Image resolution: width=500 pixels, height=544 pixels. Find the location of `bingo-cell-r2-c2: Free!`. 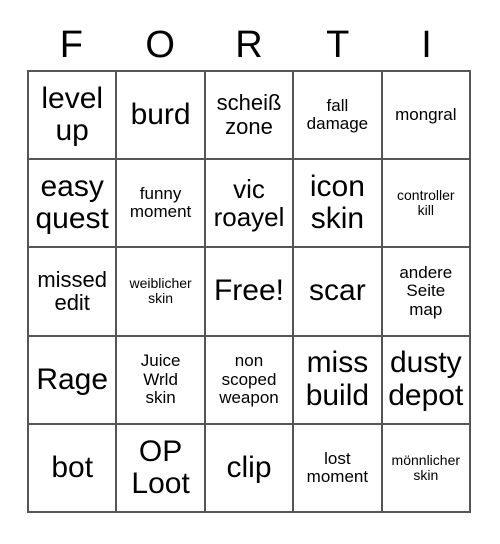

bingo-cell-r2-c2: Free! is located at coordinates (250, 292).